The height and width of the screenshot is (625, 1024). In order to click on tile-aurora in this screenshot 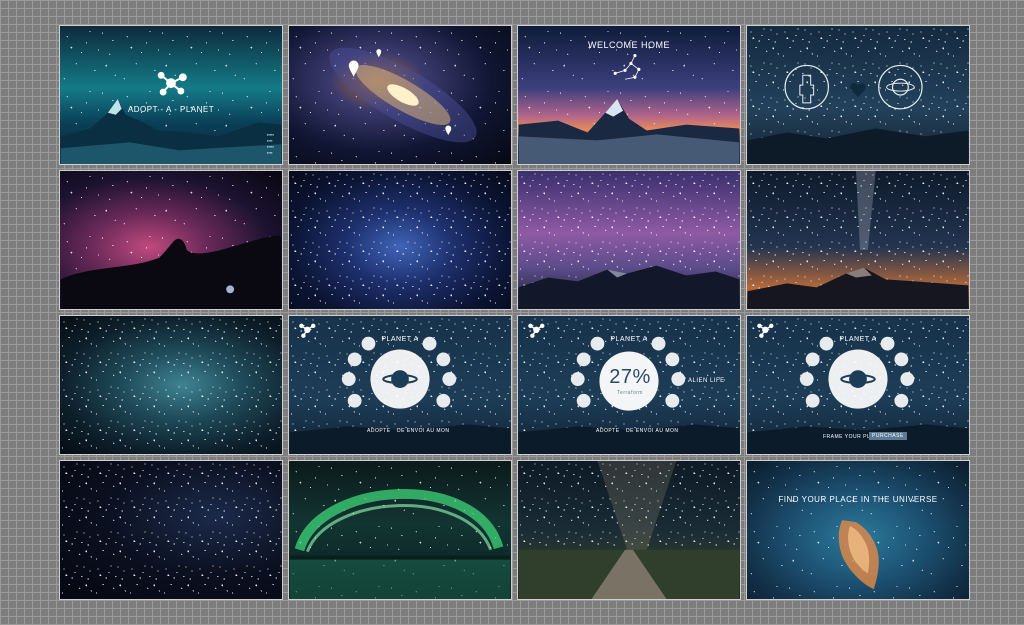, I will do `click(400, 530)`.